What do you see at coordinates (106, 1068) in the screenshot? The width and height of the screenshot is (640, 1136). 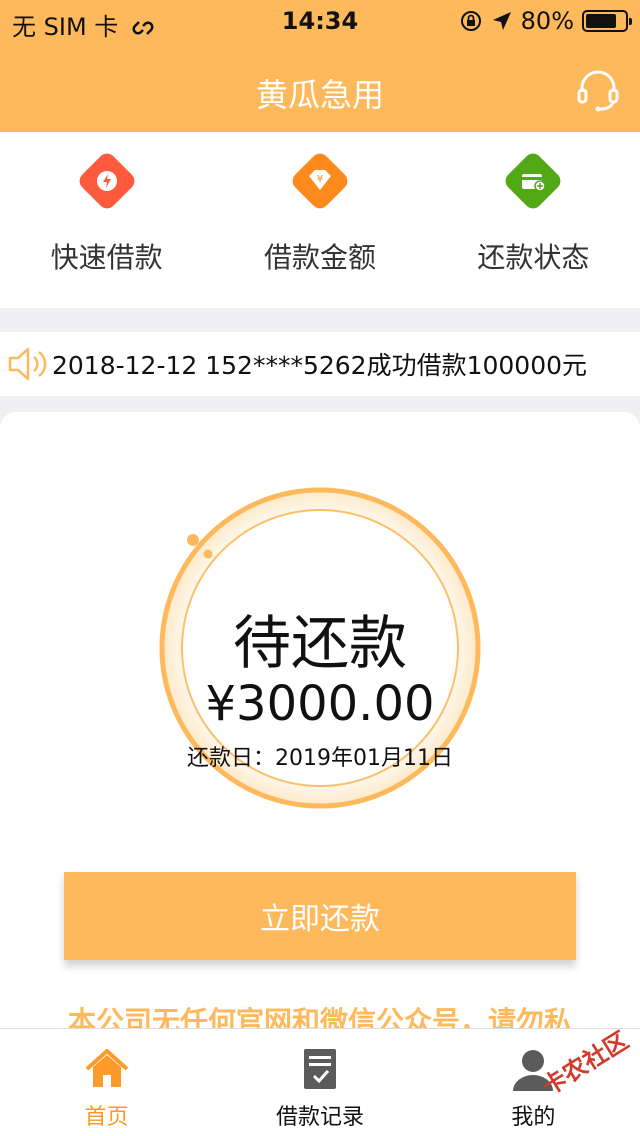 I see `home-icon` at bounding box center [106, 1068].